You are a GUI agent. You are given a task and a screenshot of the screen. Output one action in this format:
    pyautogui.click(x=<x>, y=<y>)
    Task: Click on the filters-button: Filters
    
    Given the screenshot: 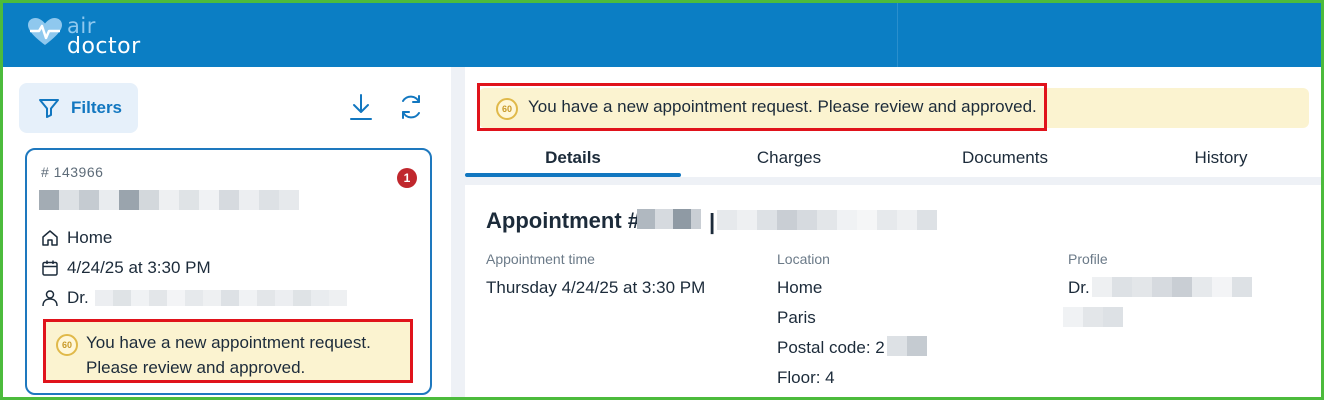 What is the action you would take?
    pyautogui.click(x=78, y=108)
    